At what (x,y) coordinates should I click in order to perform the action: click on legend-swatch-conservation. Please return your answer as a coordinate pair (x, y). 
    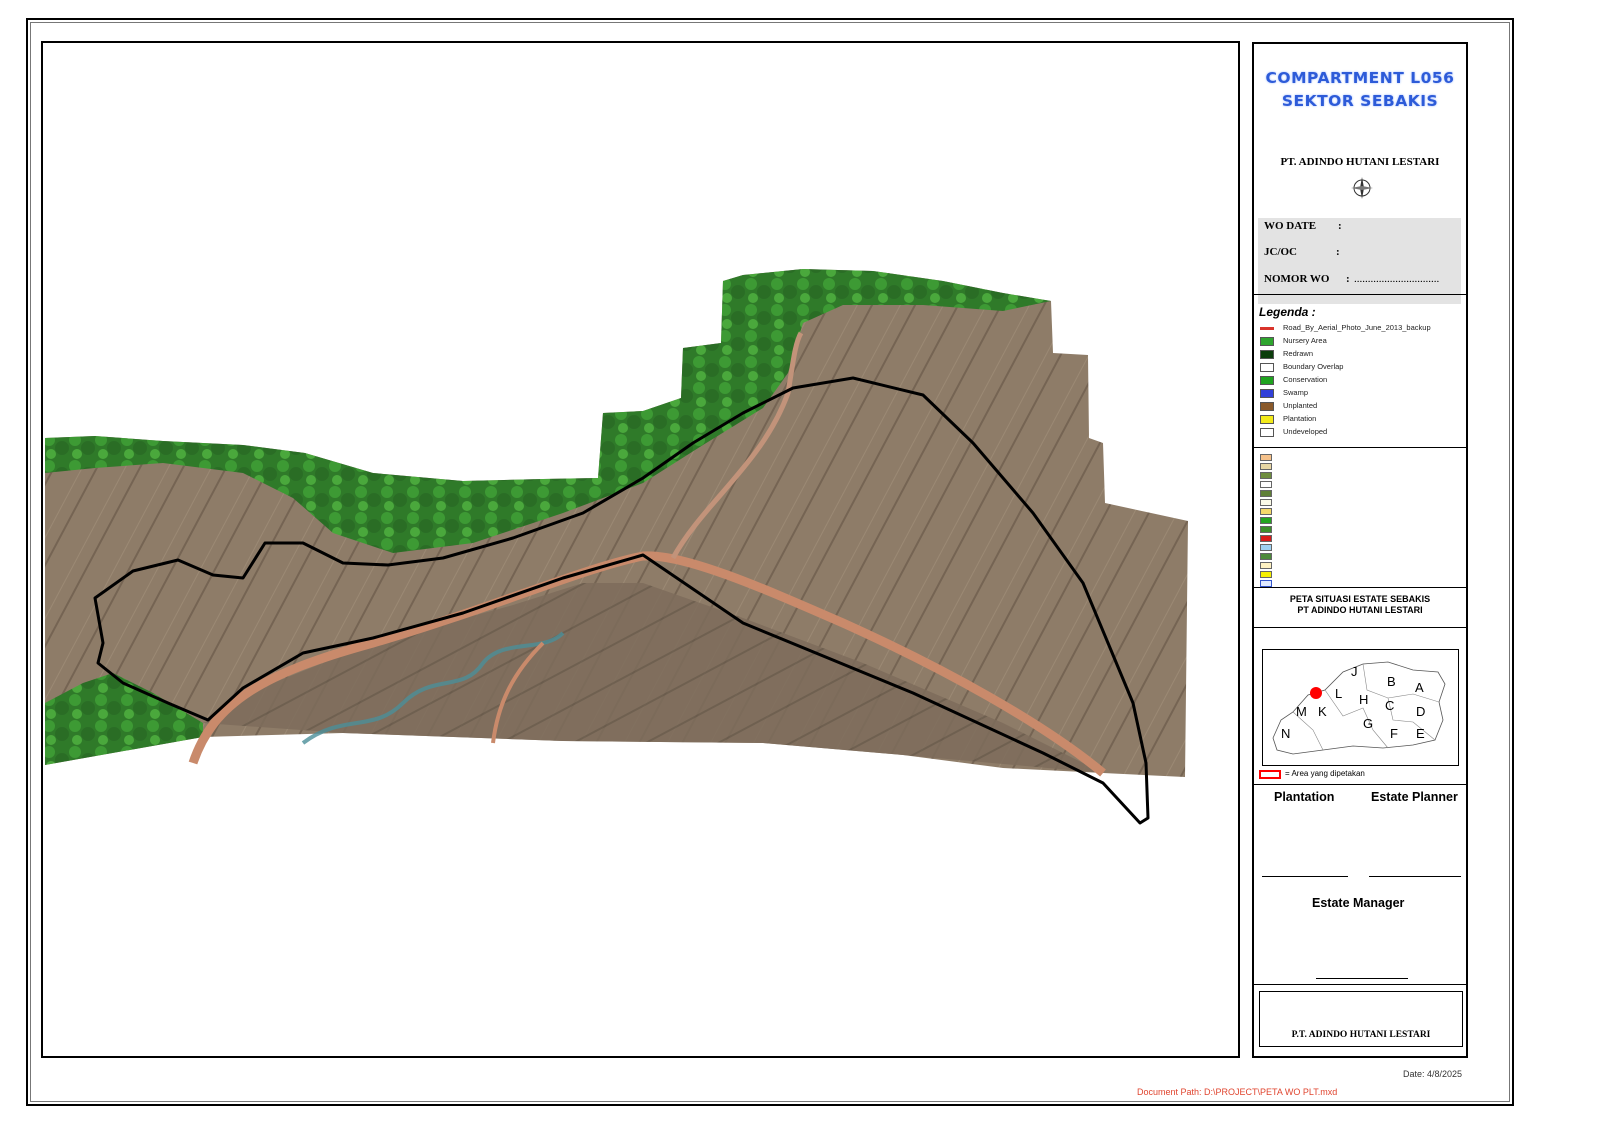
    Looking at the image, I should click on (1267, 380).